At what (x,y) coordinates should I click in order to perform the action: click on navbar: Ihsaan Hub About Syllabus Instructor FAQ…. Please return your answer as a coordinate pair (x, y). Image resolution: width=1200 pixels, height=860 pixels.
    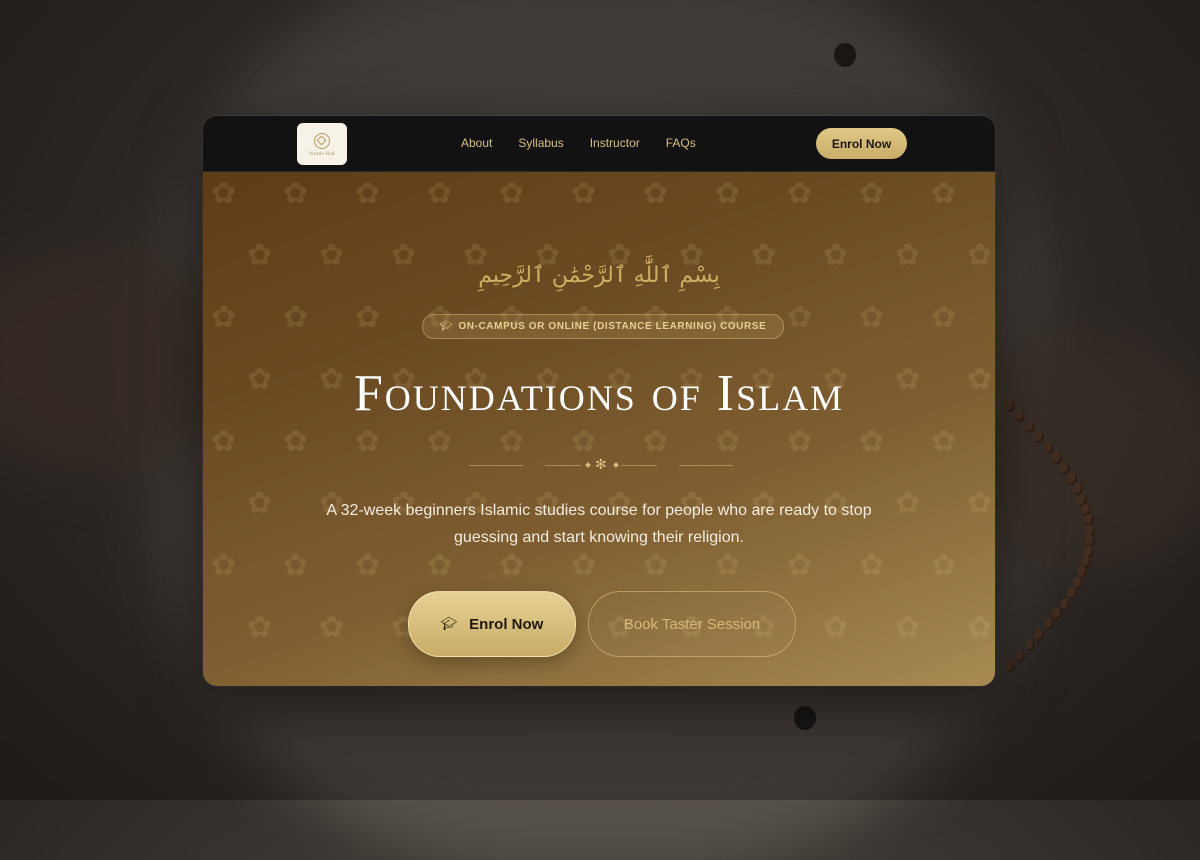
    Looking at the image, I should click on (599, 144).